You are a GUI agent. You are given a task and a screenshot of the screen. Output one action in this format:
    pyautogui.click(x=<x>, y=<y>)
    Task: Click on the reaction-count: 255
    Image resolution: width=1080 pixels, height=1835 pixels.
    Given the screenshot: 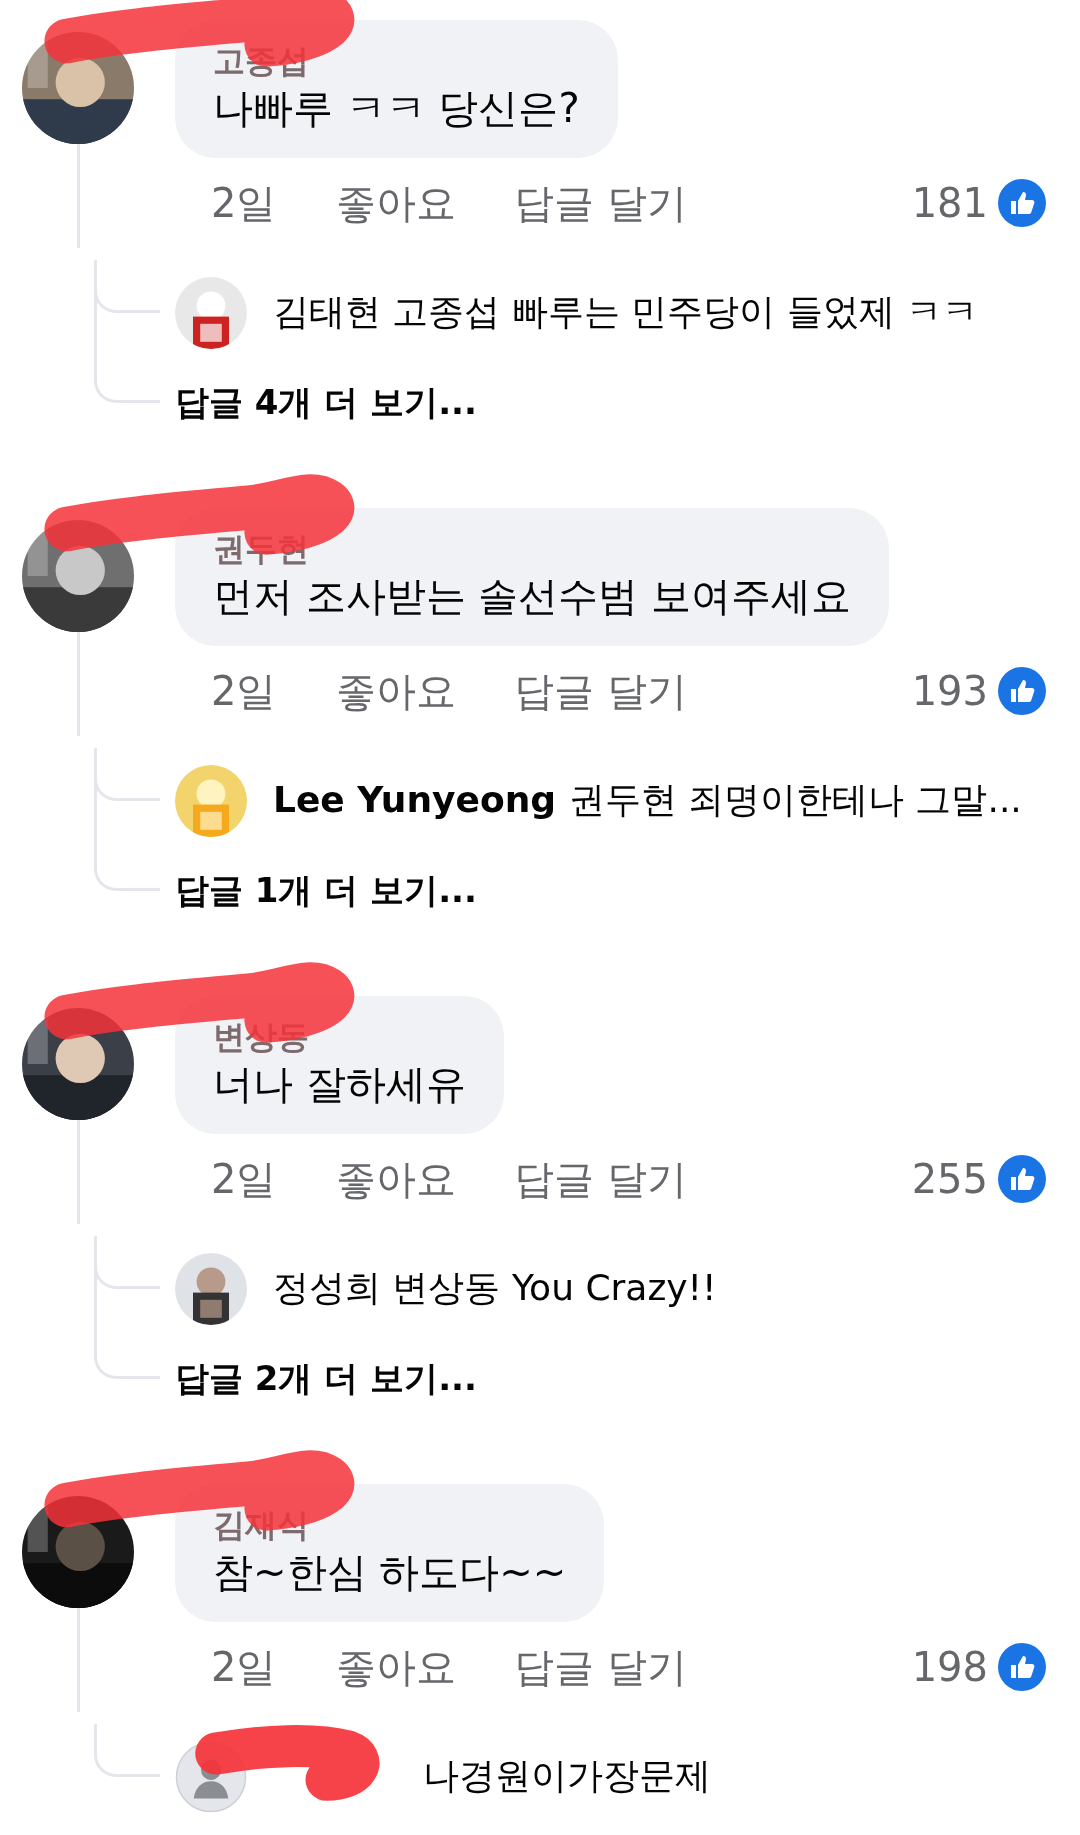 What is the action you would take?
    pyautogui.click(x=949, y=1179)
    